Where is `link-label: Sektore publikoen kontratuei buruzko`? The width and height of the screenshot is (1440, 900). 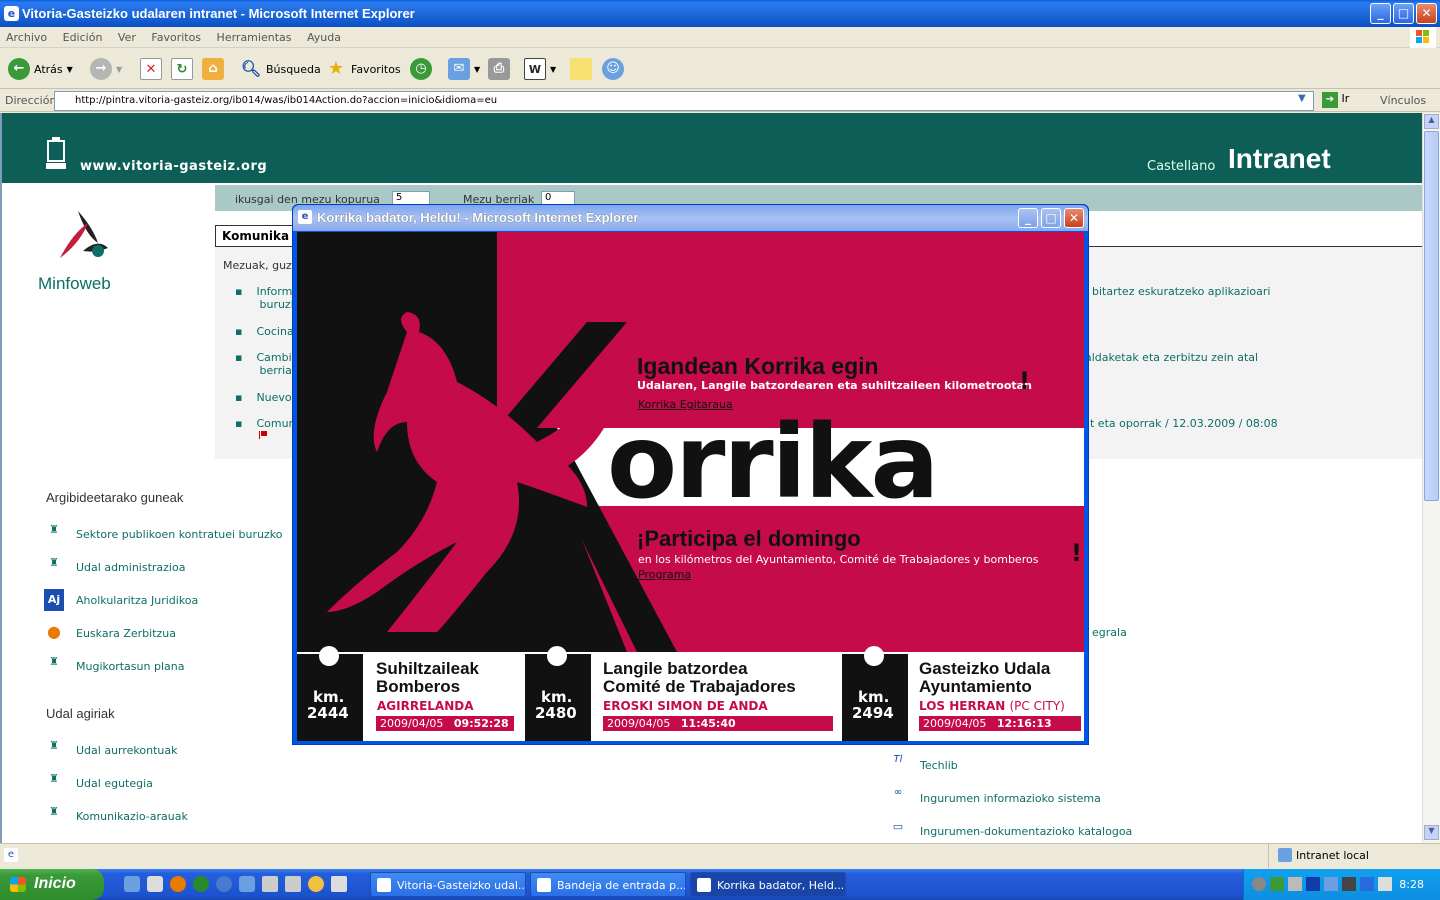 link-label: Sektore publikoen kontratuei buruzko is located at coordinates (179, 534).